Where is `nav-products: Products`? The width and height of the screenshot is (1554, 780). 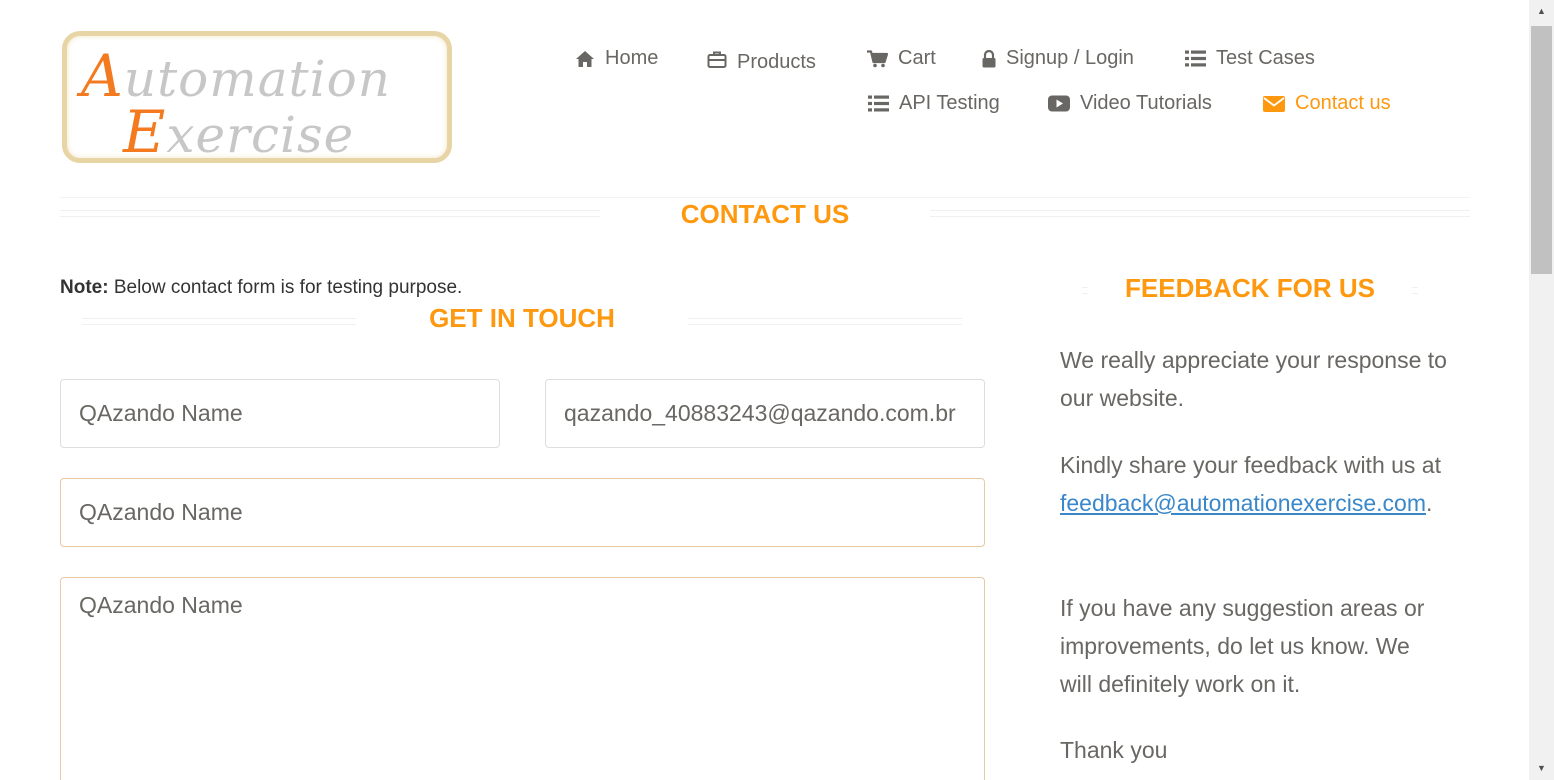
nav-products: Products is located at coordinates (761, 60).